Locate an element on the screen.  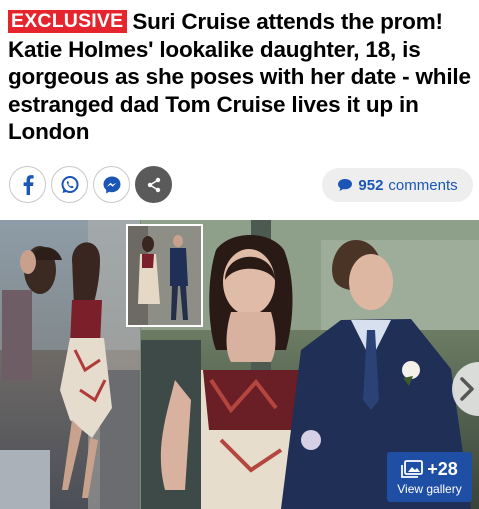
share-icon is located at coordinates (153, 184).